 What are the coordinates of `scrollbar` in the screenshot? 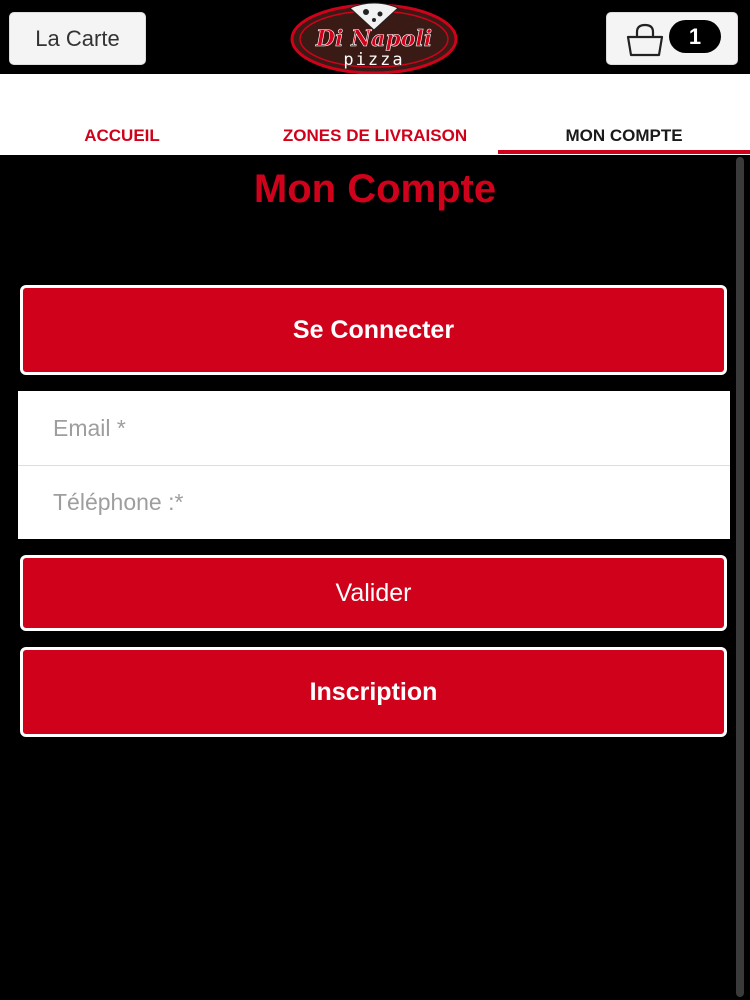 It's located at (740, 577).